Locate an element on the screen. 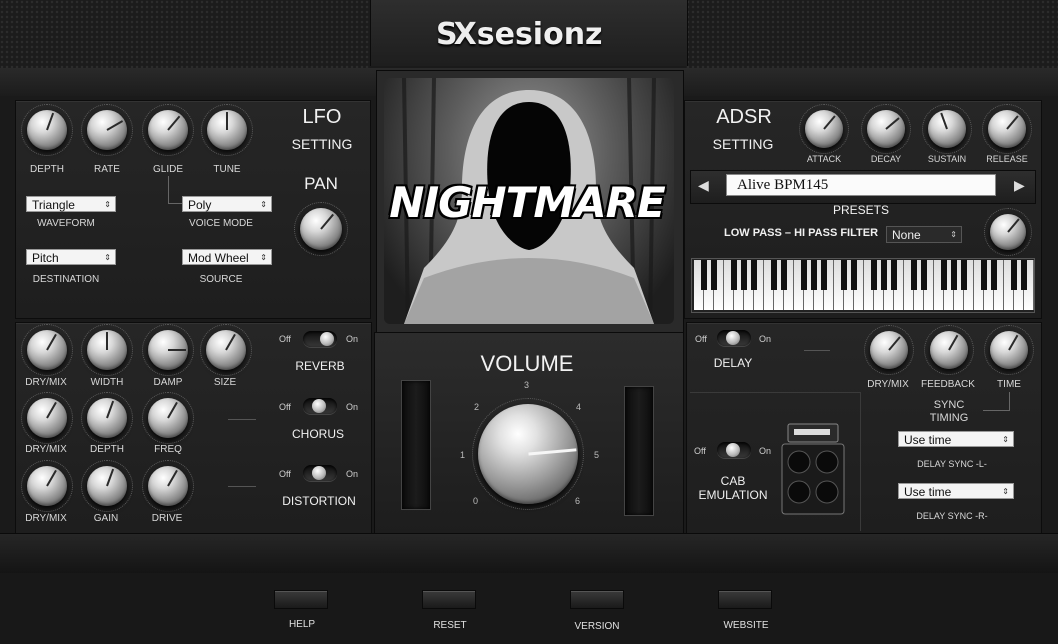 The width and height of the screenshot is (1058, 644). filter-value: None is located at coordinates (906, 235).